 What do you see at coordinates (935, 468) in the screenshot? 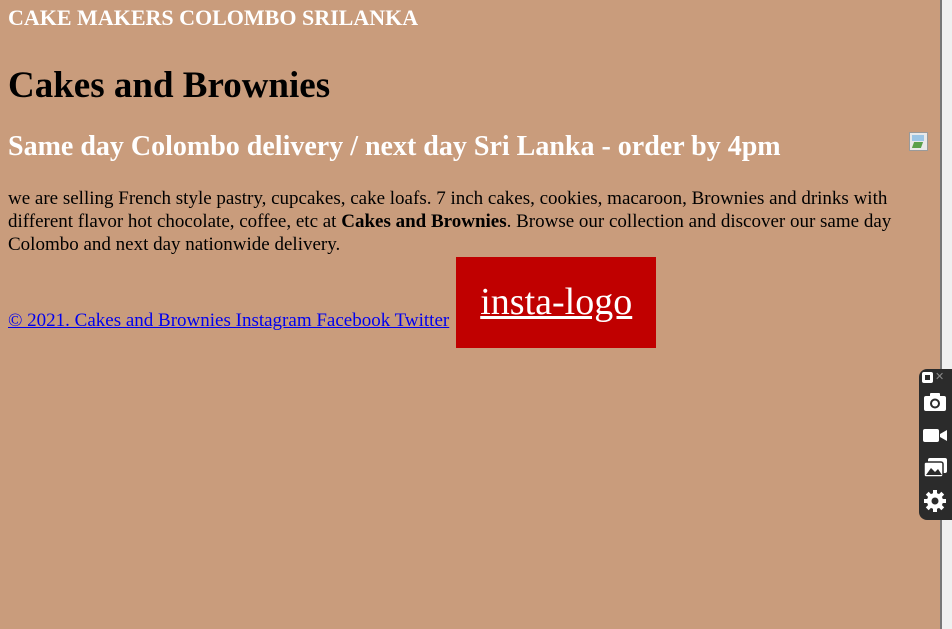
I see `gallery-icon` at bounding box center [935, 468].